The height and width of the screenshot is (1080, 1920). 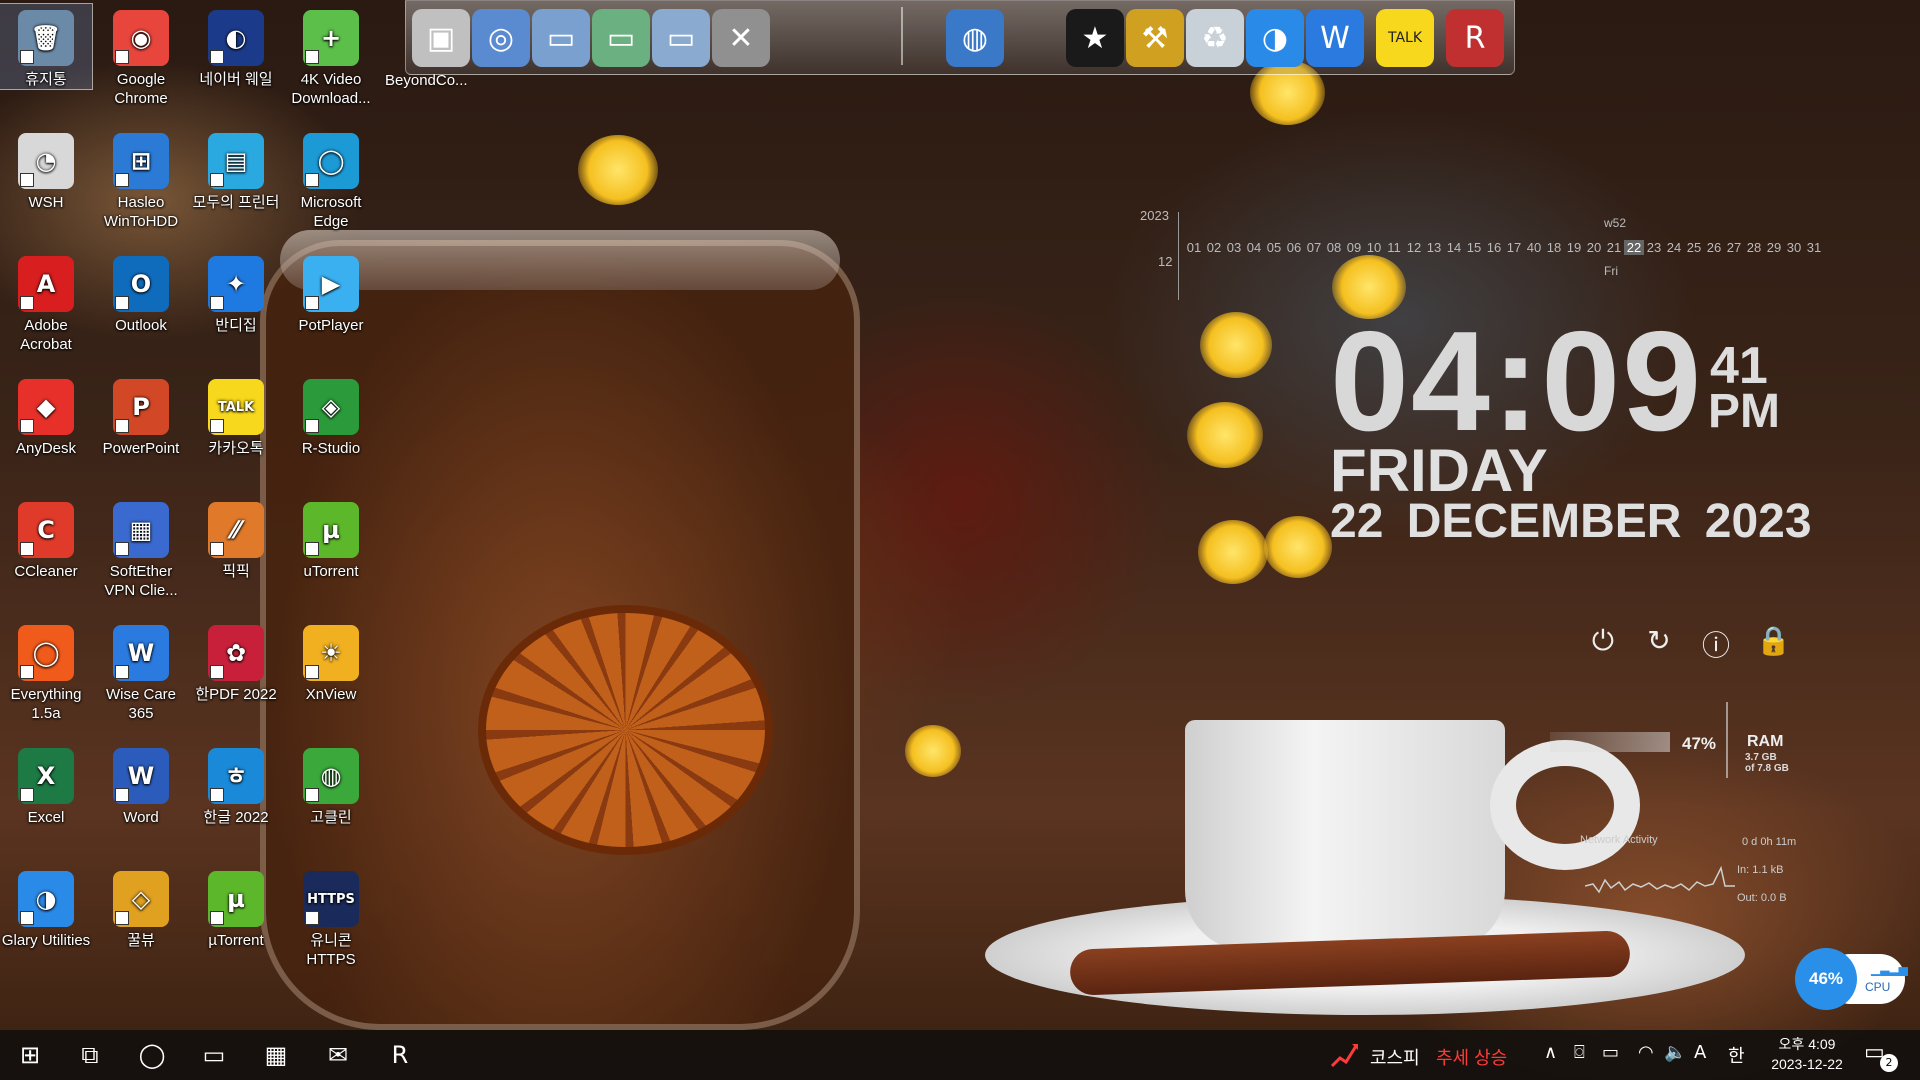 What do you see at coordinates (46, 784) in the screenshot?
I see `desktop-icon: X Excel` at bounding box center [46, 784].